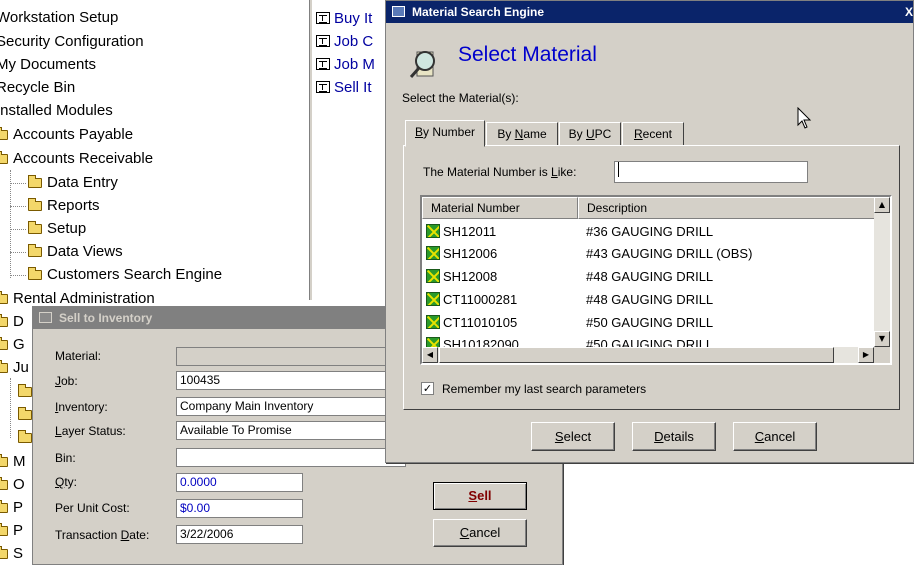 Image resolution: width=914 pixels, height=565 pixels. What do you see at coordinates (18, 507) in the screenshot?
I see `tree-item-label: P` at bounding box center [18, 507].